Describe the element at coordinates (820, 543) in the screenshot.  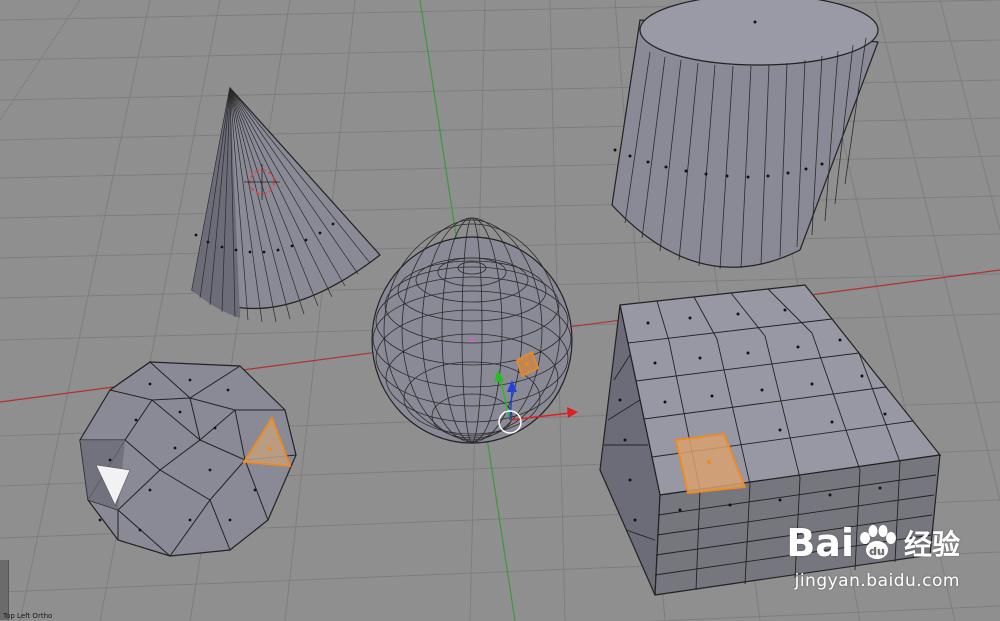
I see `watermark-brand-left: Bai` at that location.